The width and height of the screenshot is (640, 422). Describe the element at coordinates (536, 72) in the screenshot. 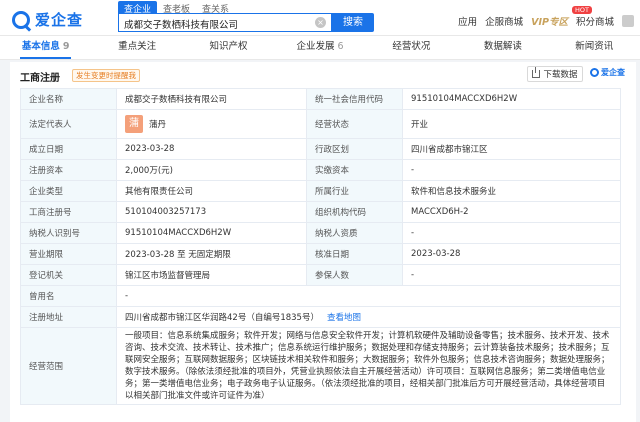

I see `download-icon` at that location.